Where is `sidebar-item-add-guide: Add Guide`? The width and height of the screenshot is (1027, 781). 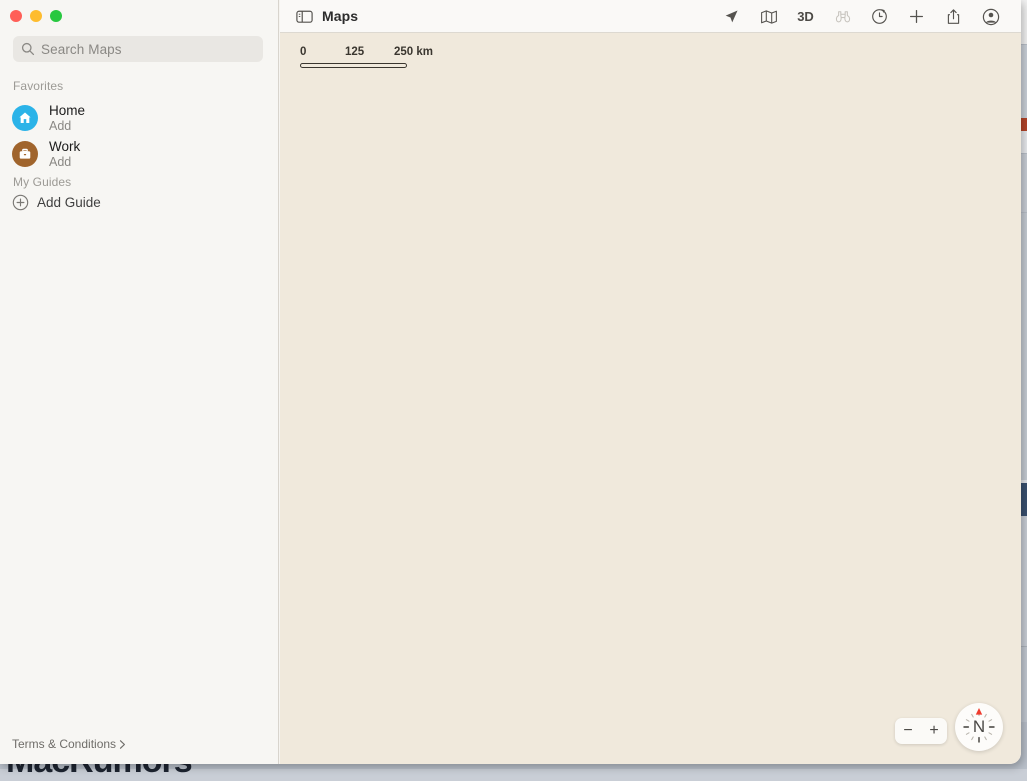
sidebar-item-add-guide: Add Guide is located at coordinates (56, 202).